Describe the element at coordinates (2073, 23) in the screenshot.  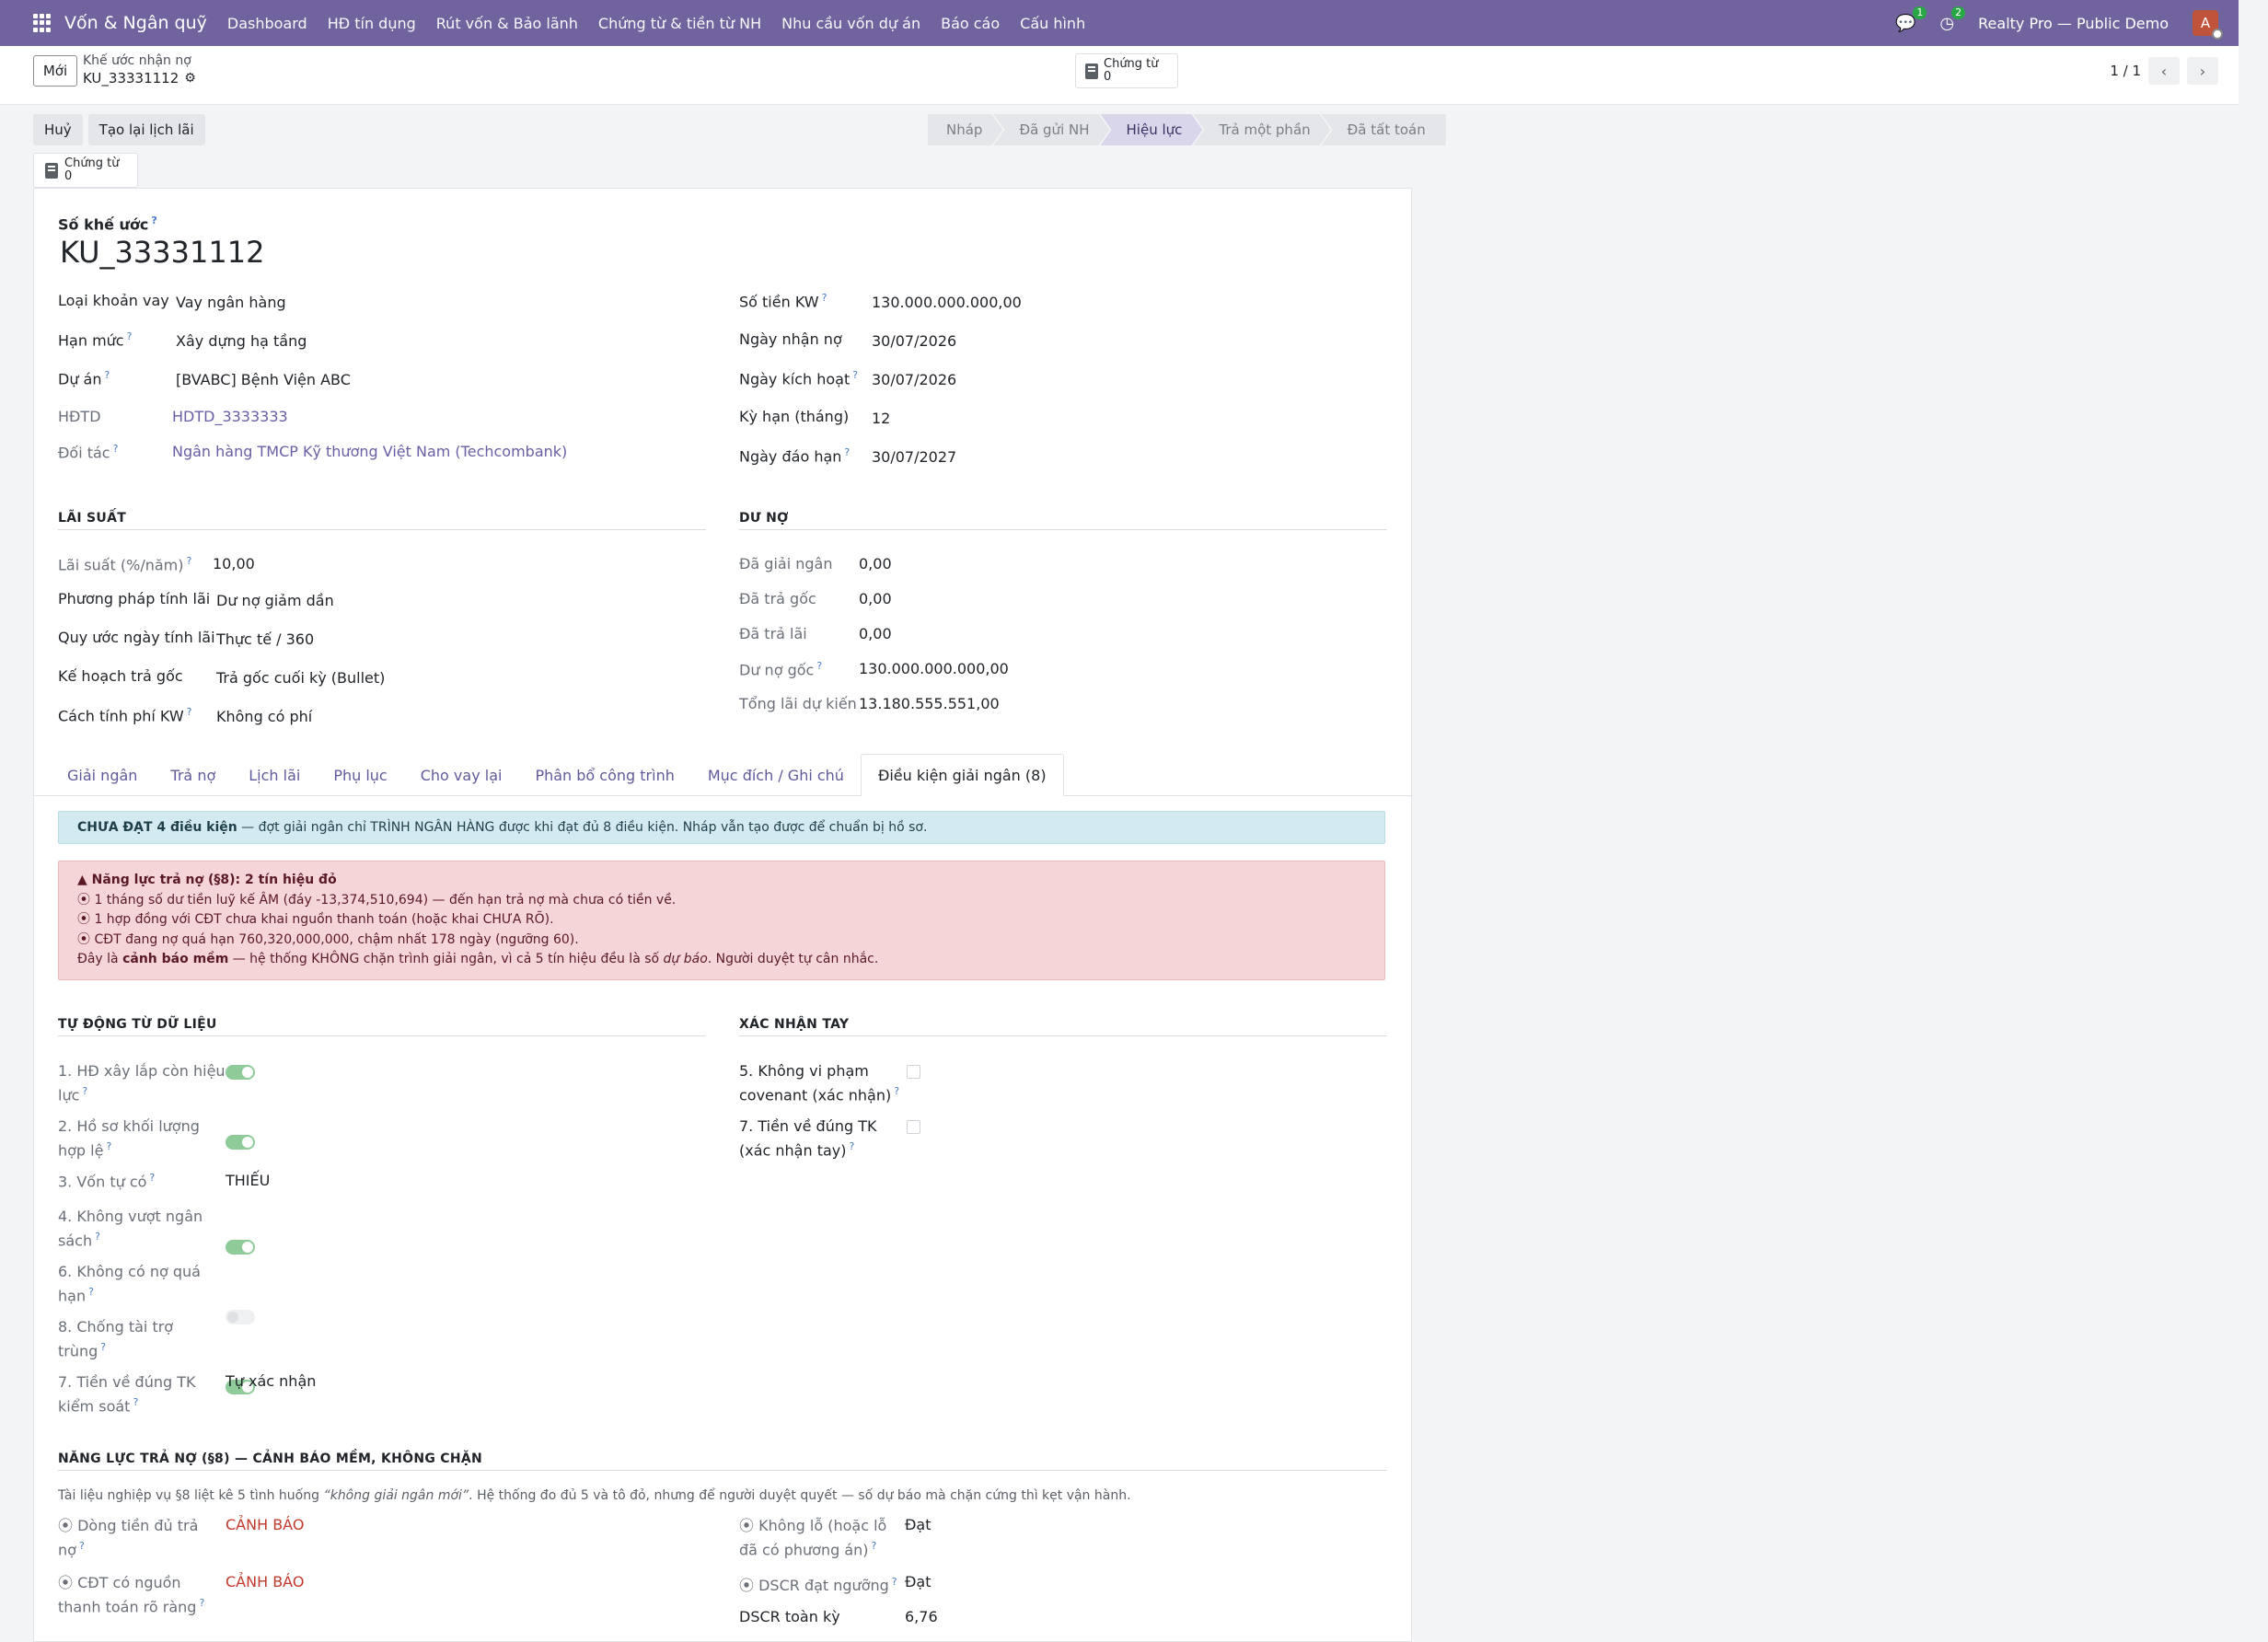
I see `company-switcher: Realty Pro — Public Demo` at that location.